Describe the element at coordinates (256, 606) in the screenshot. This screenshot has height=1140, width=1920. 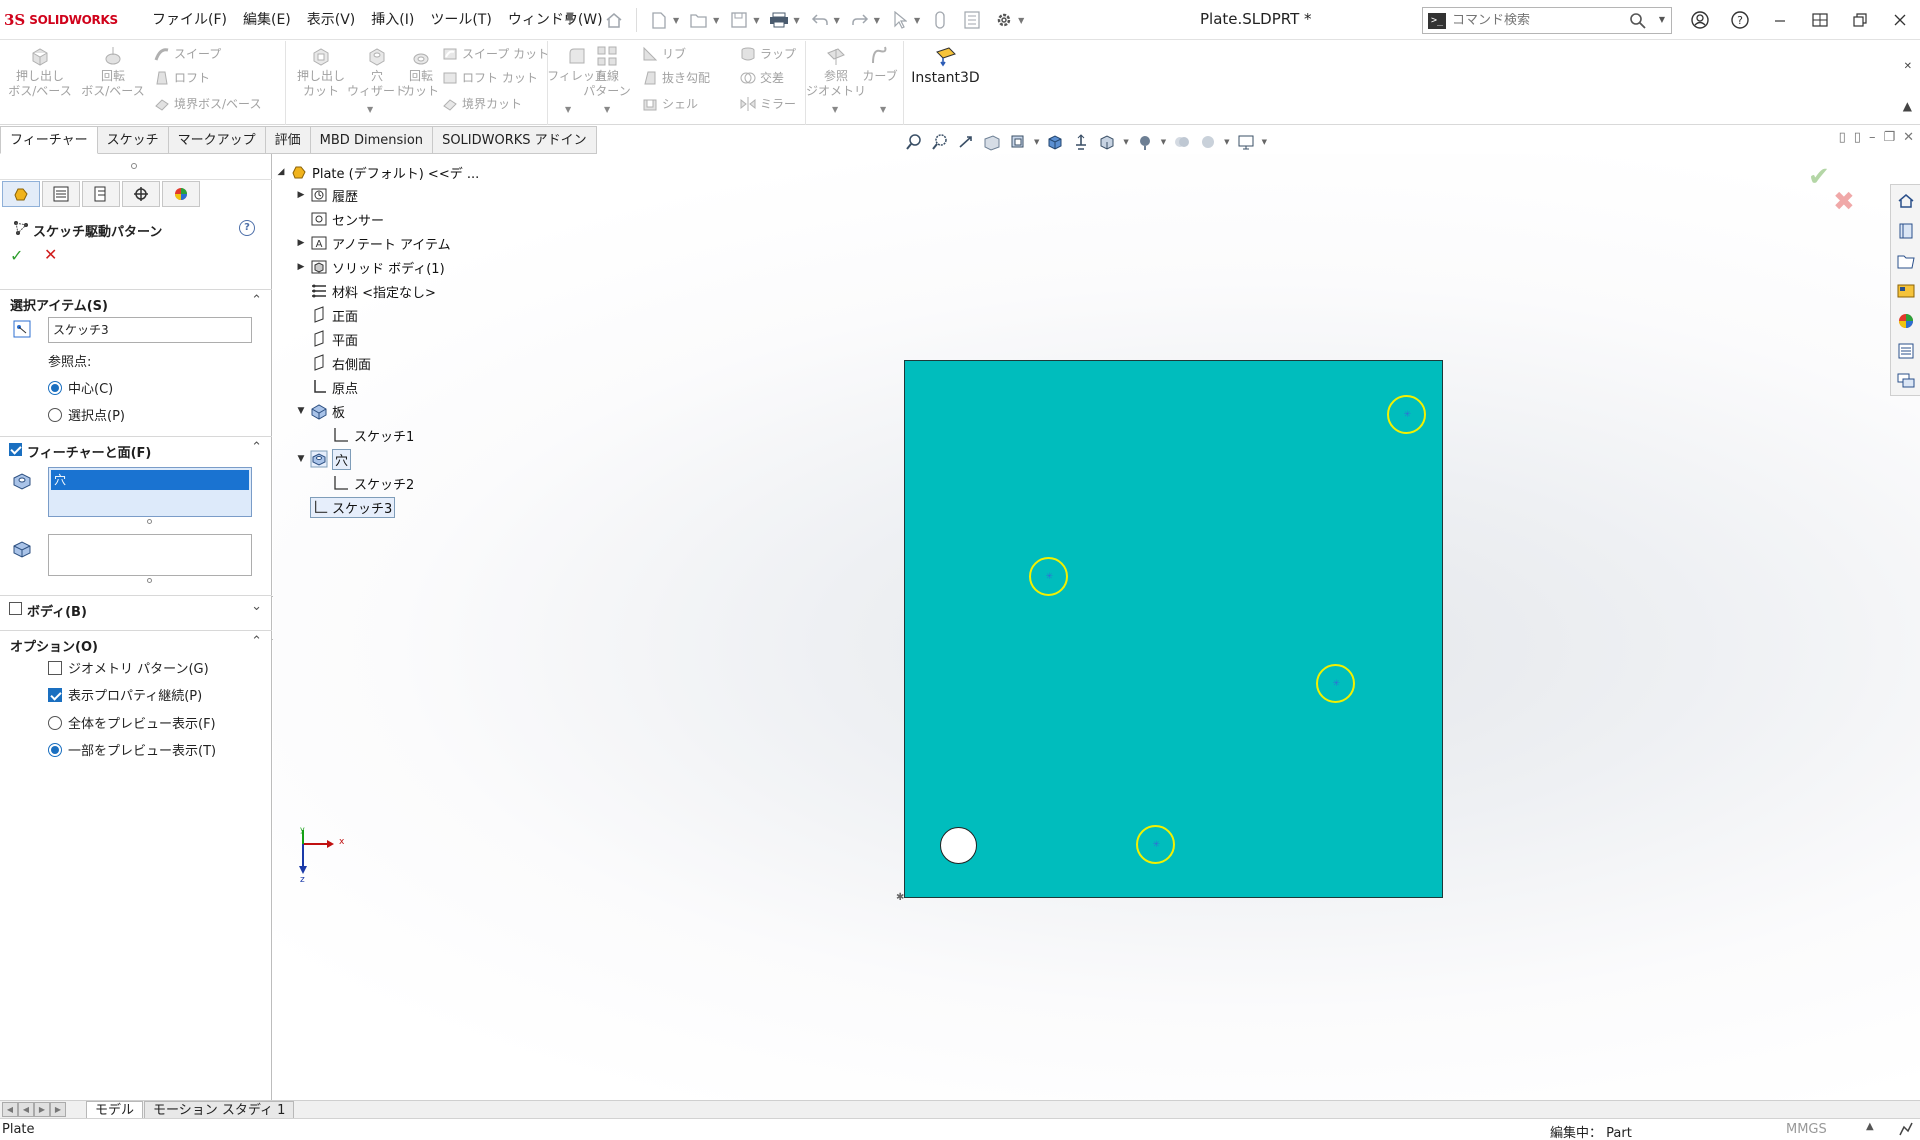
I see `chevron-down-icon: ⌄` at that location.